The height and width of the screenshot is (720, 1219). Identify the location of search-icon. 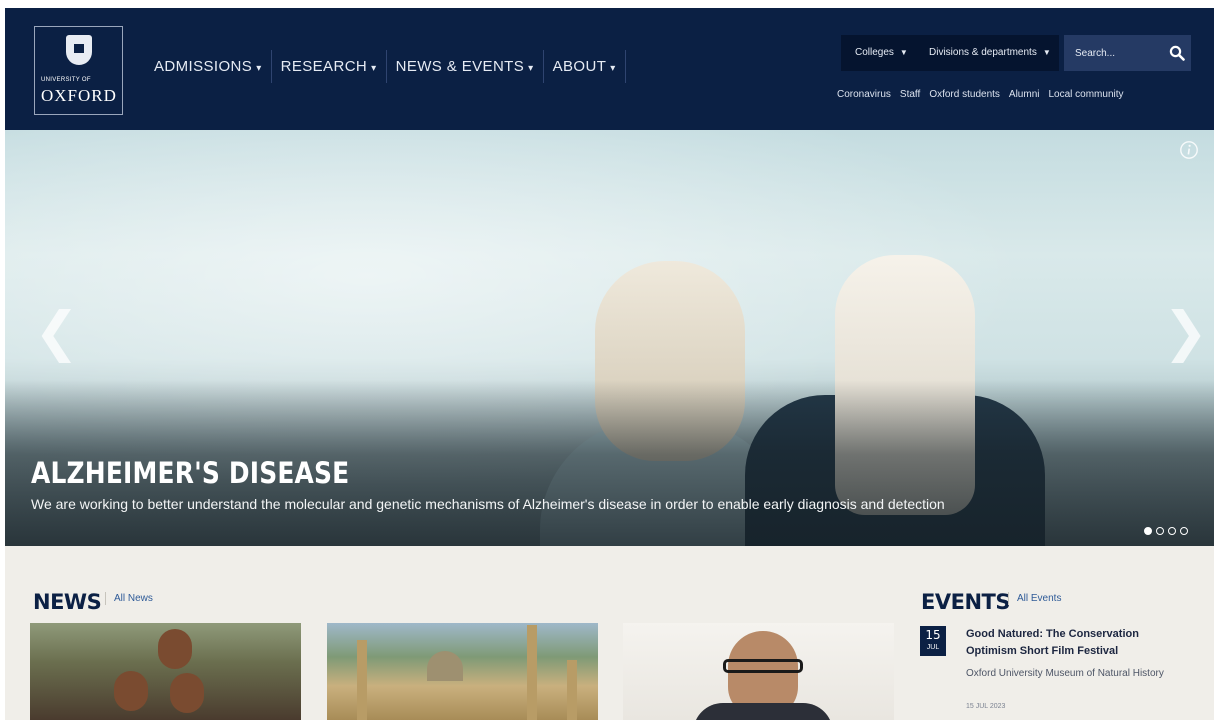
(1177, 53).